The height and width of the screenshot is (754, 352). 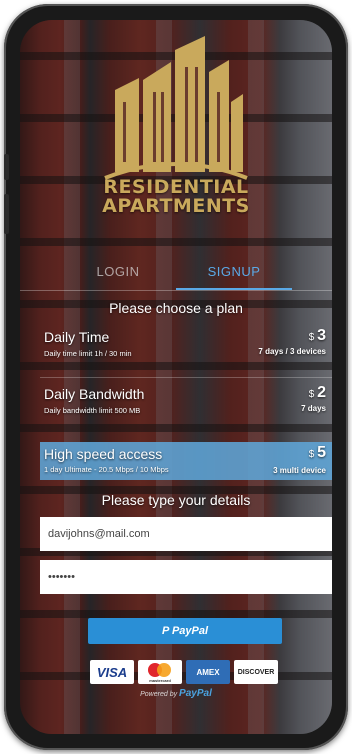 What do you see at coordinates (6, 167) in the screenshot?
I see `volume-up-button` at bounding box center [6, 167].